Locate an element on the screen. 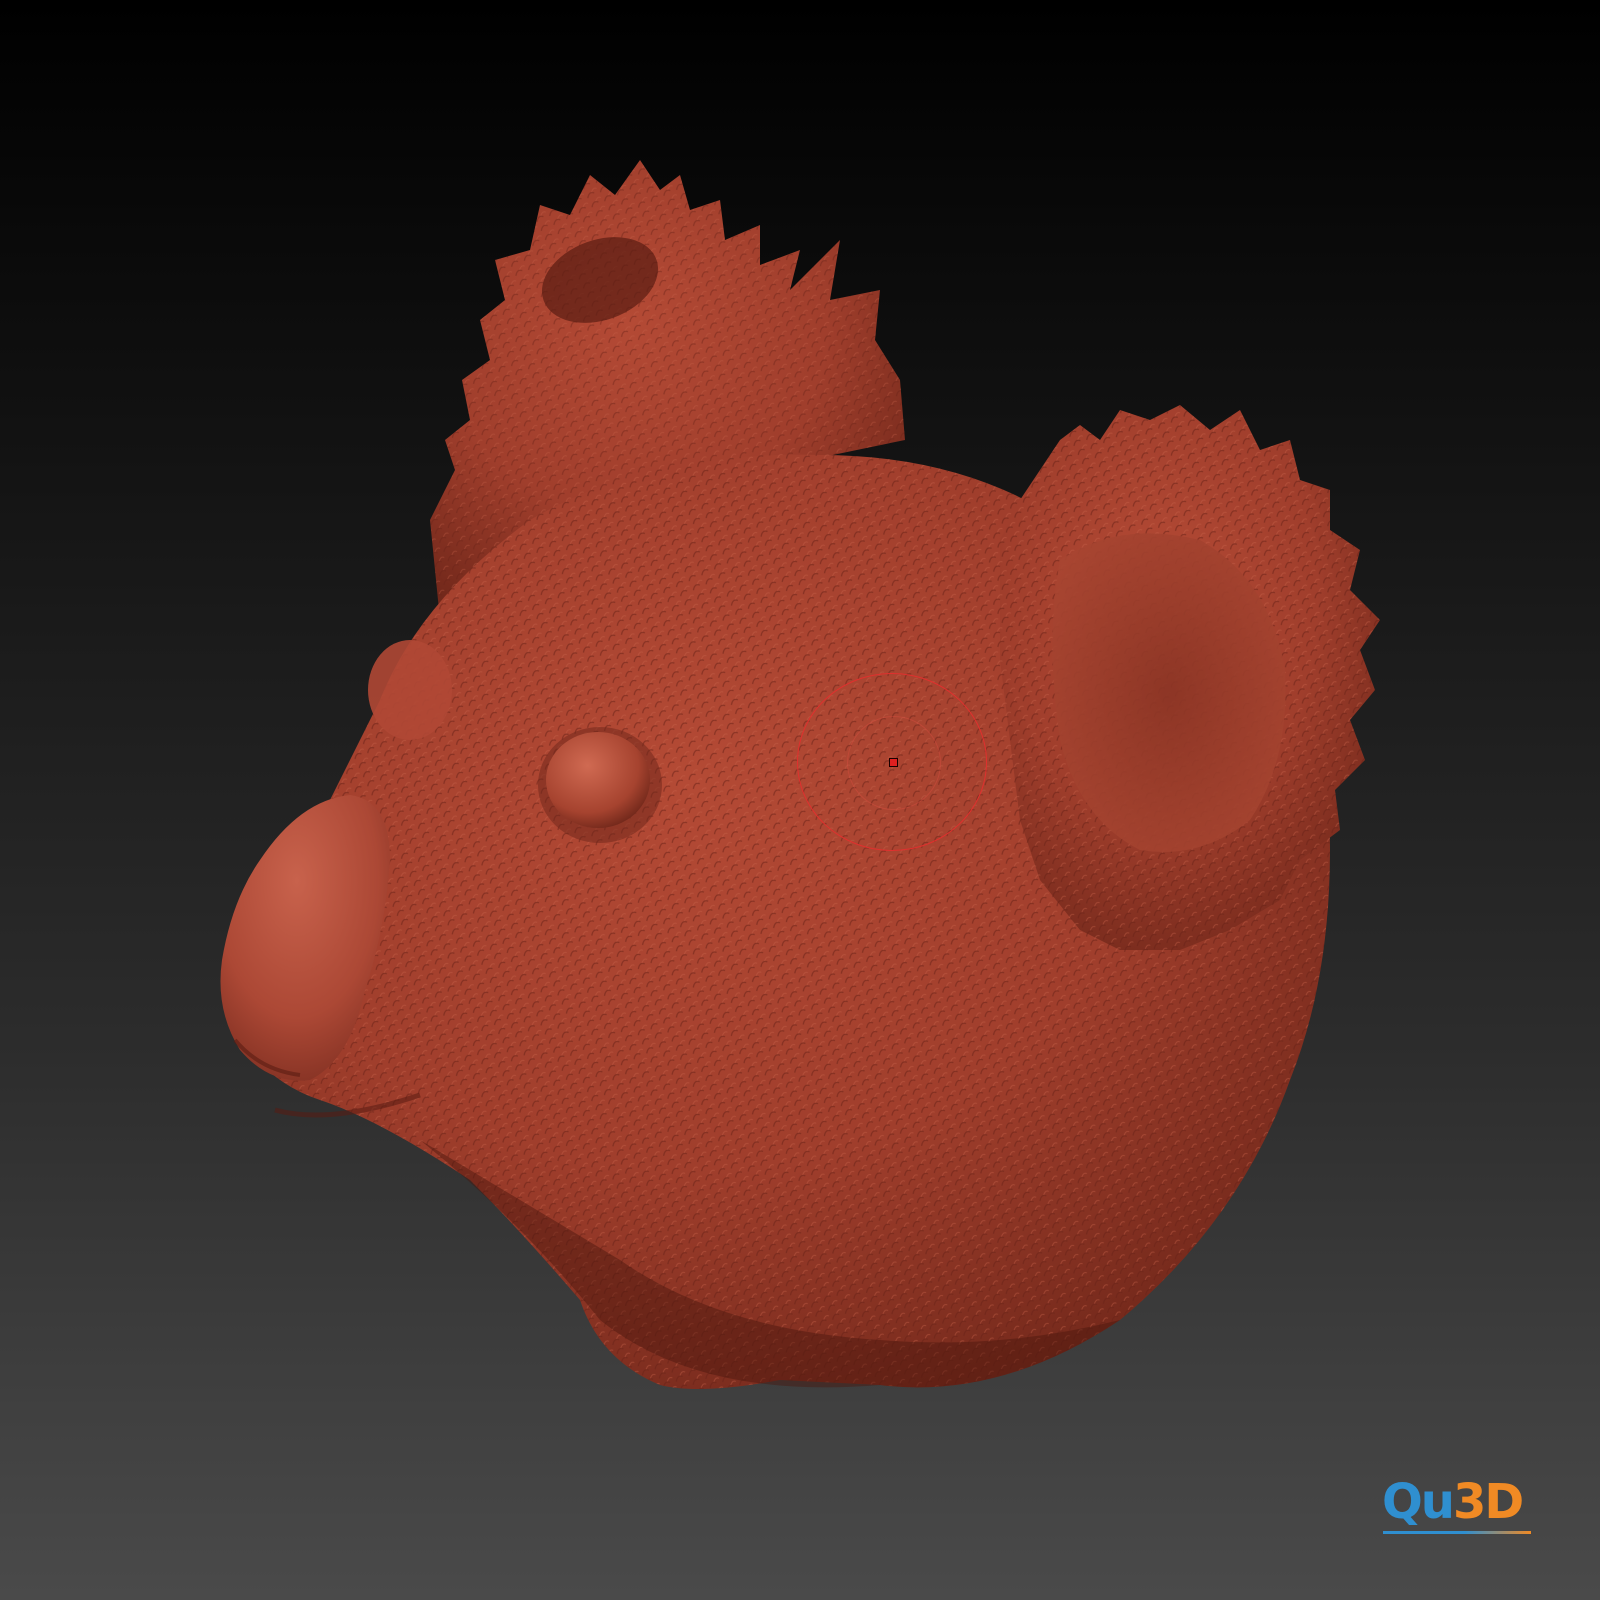 This screenshot has height=1600, width=1600. eye is located at coordinates (600, 785).